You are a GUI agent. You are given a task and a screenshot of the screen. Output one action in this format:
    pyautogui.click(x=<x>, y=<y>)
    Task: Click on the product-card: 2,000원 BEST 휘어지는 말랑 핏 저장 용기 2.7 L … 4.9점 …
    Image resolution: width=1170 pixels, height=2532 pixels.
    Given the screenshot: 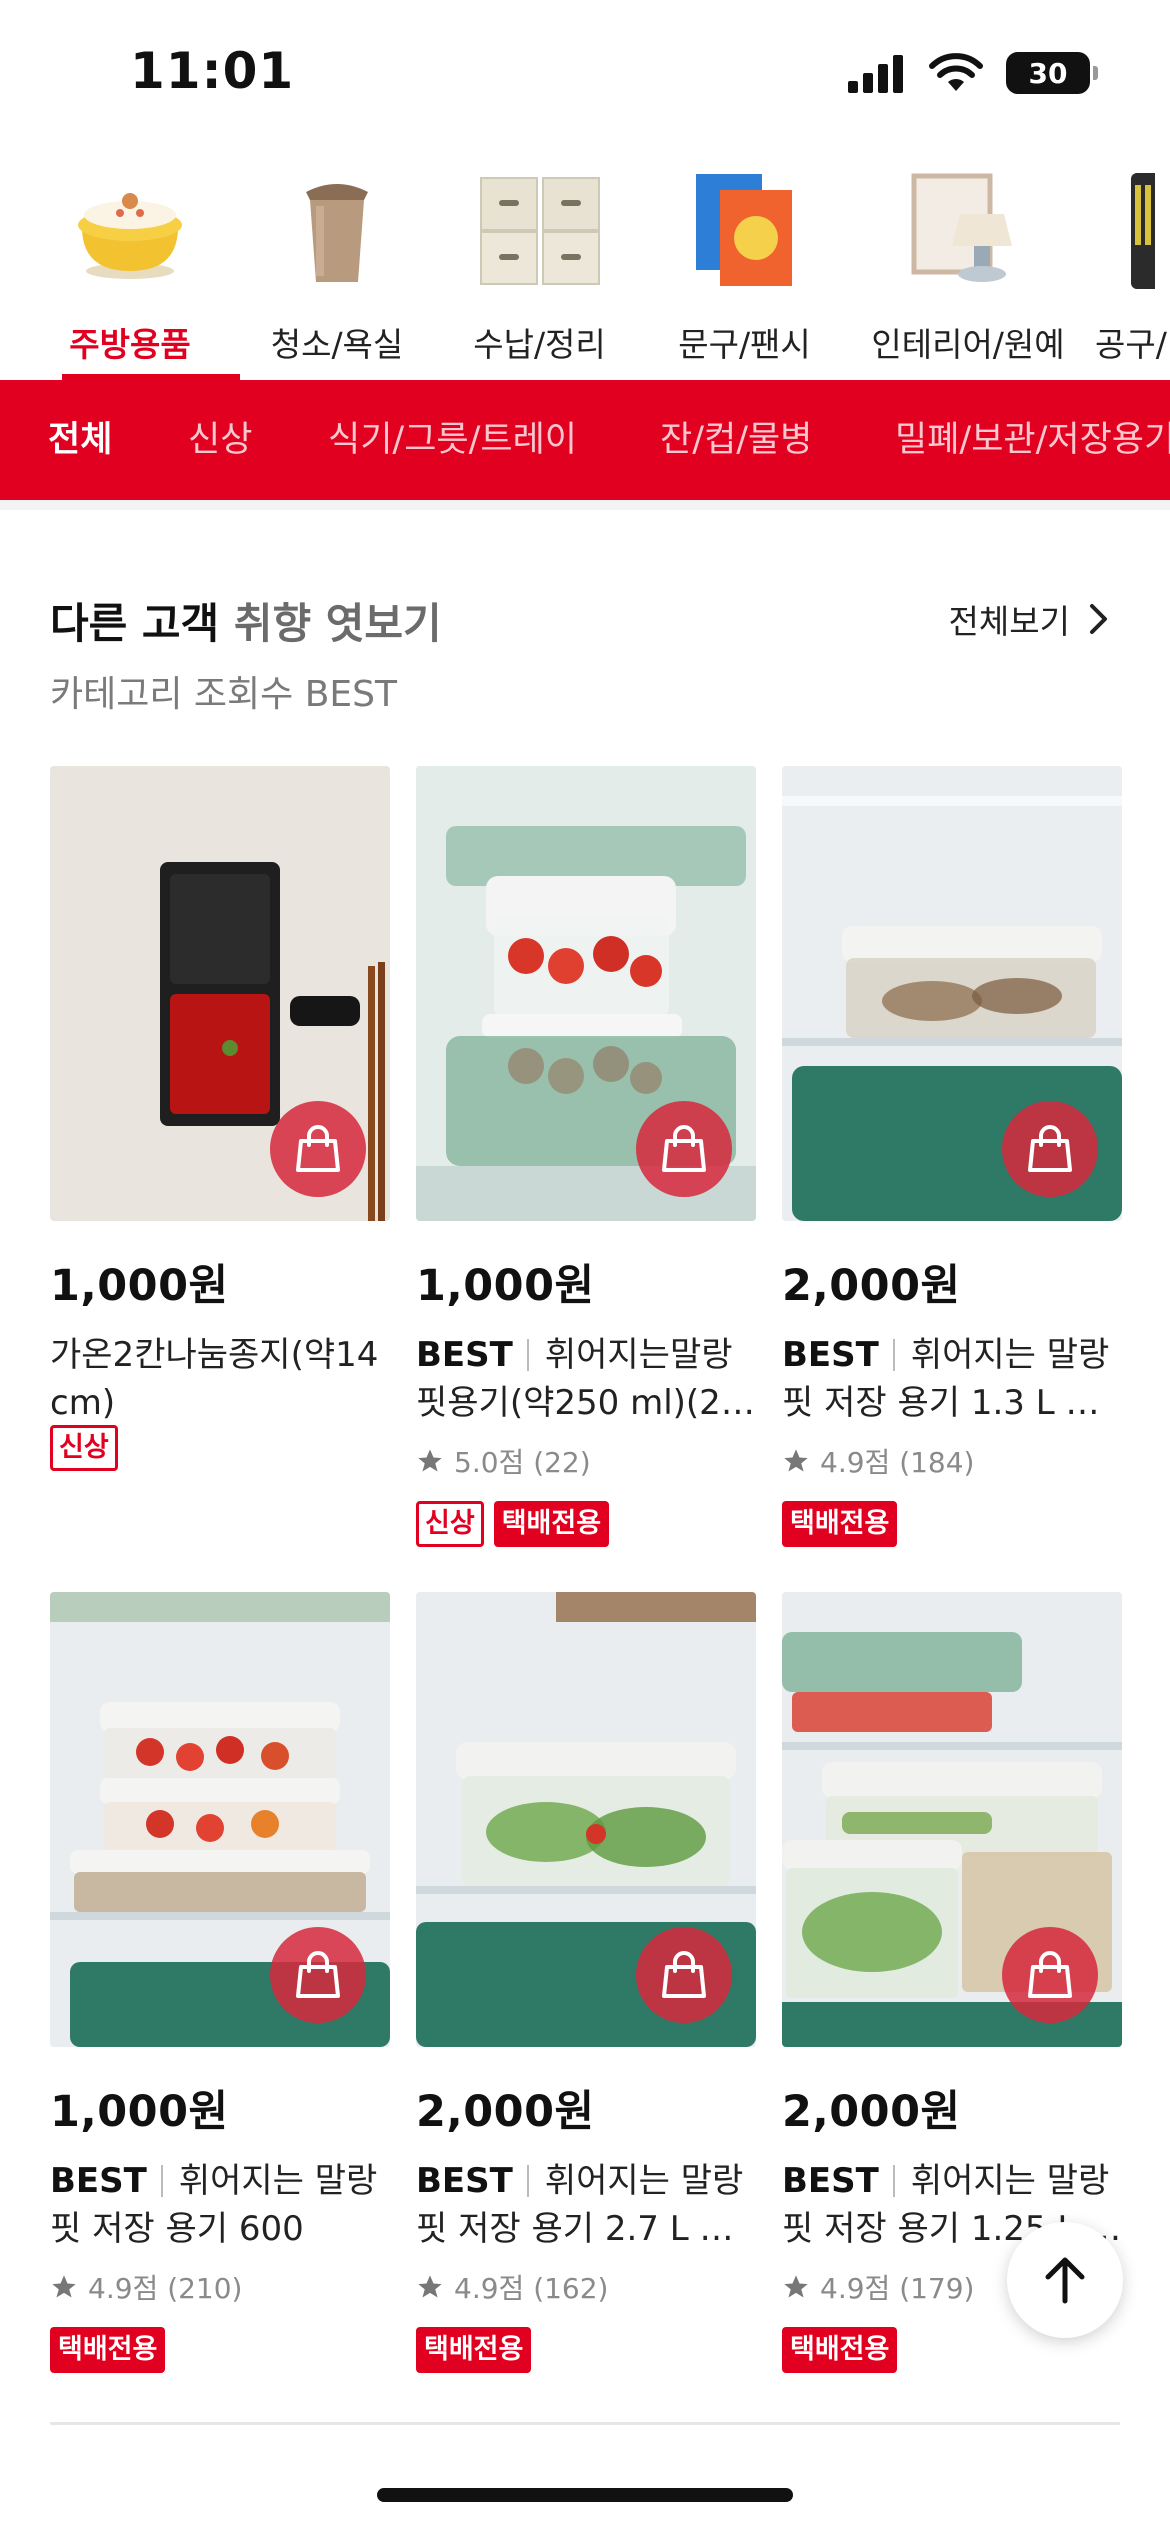 What is the action you would take?
    pyautogui.click(x=586, y=1982)
    